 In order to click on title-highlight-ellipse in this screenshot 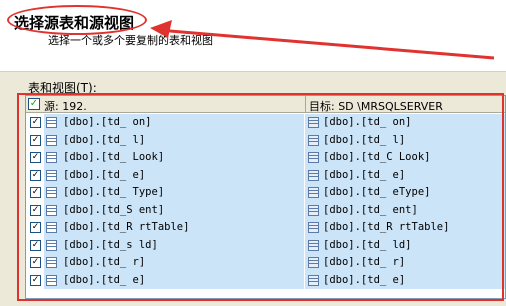, I will do `click(77, 20)`.